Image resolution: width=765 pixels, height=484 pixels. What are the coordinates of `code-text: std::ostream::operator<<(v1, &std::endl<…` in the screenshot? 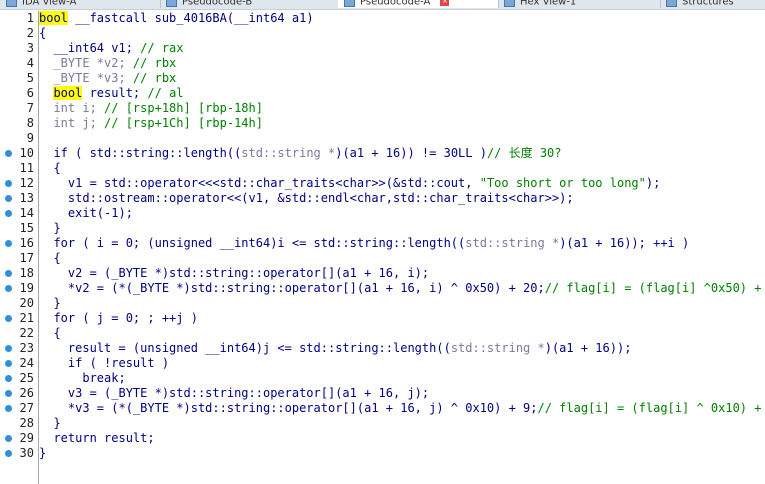 It's located at (306, 198).